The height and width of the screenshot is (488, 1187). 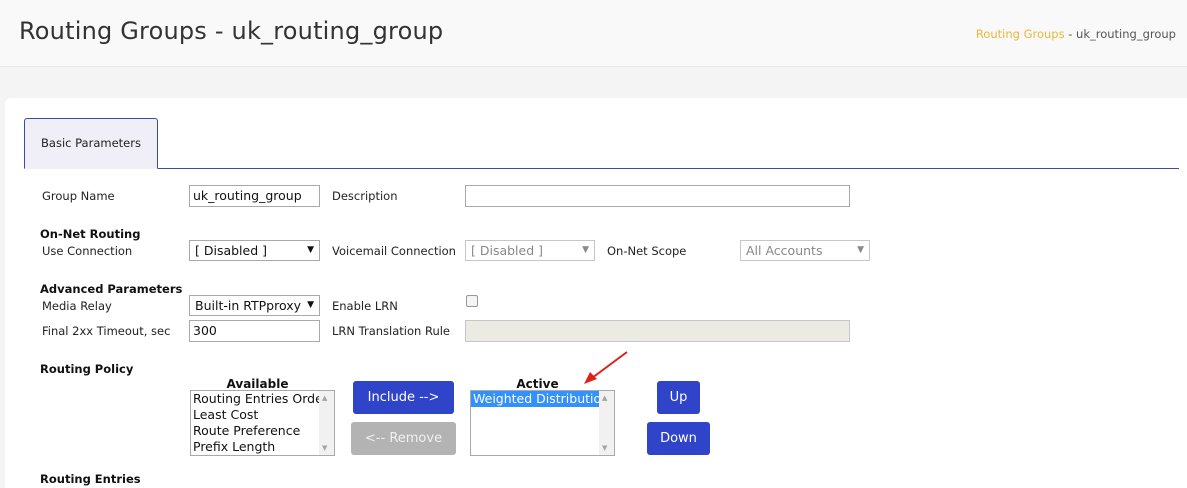 What do you see at coordinates (254, 331) in the screenshot?
I see `final-timeout-input: 300` at bounding box center [254, 331].